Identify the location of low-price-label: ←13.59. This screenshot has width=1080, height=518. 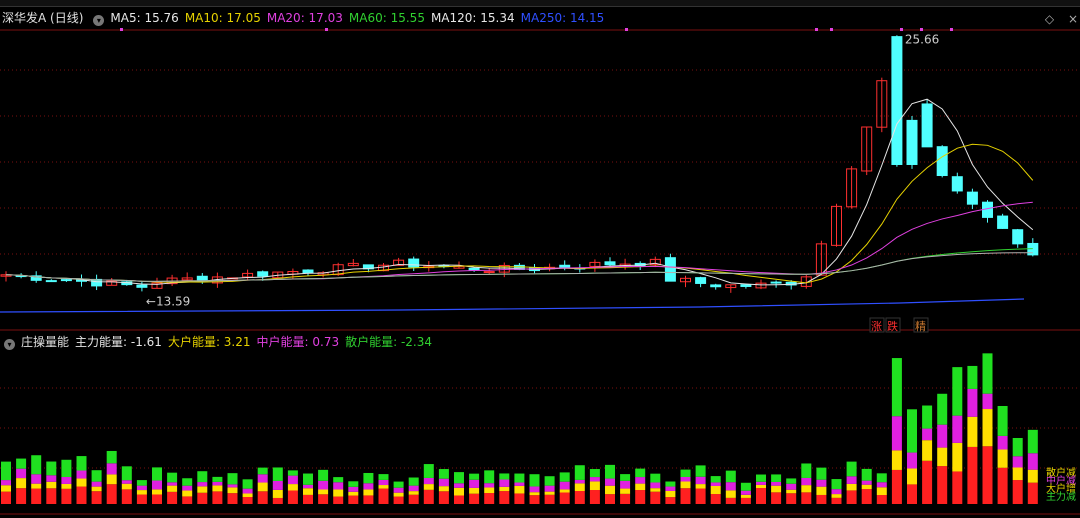
(168, 301).